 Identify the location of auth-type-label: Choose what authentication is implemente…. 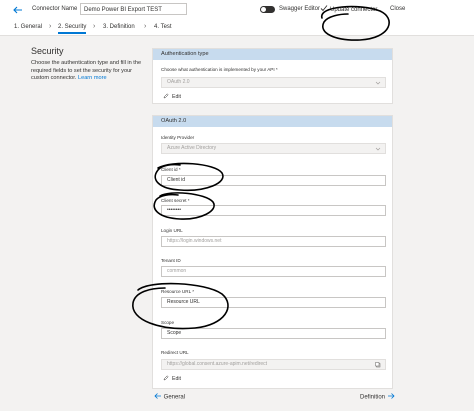
(219, 69).